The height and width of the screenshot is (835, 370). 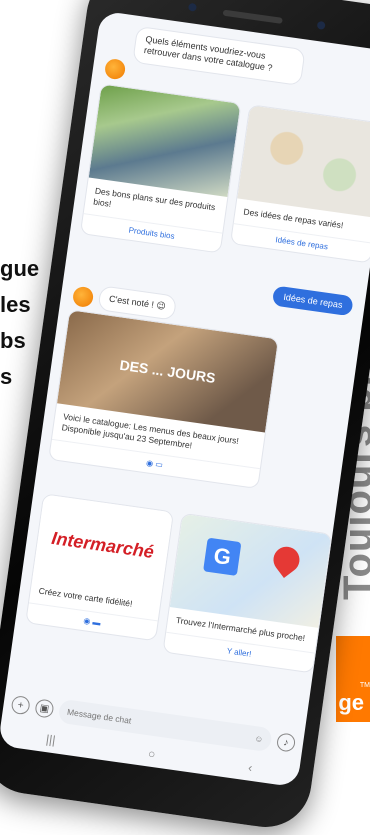 What do you see at coordinates (99, 716) in the screenshot?
I see `message-input-placeholder: Message de chat` at bounding box center [99, 716].